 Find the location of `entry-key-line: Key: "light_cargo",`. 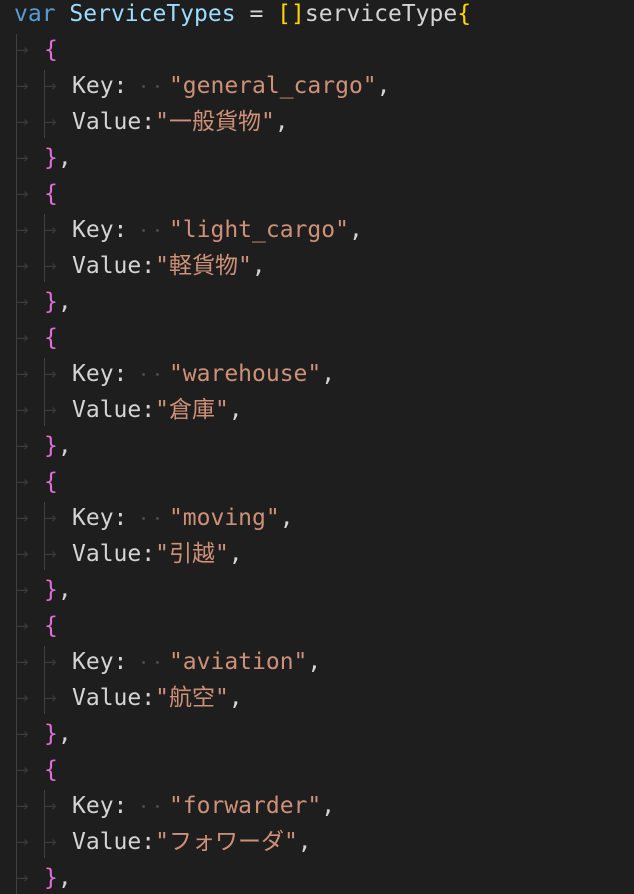

entry-key-line: Key: "light_cargo", is located at coordinates (217, 230).